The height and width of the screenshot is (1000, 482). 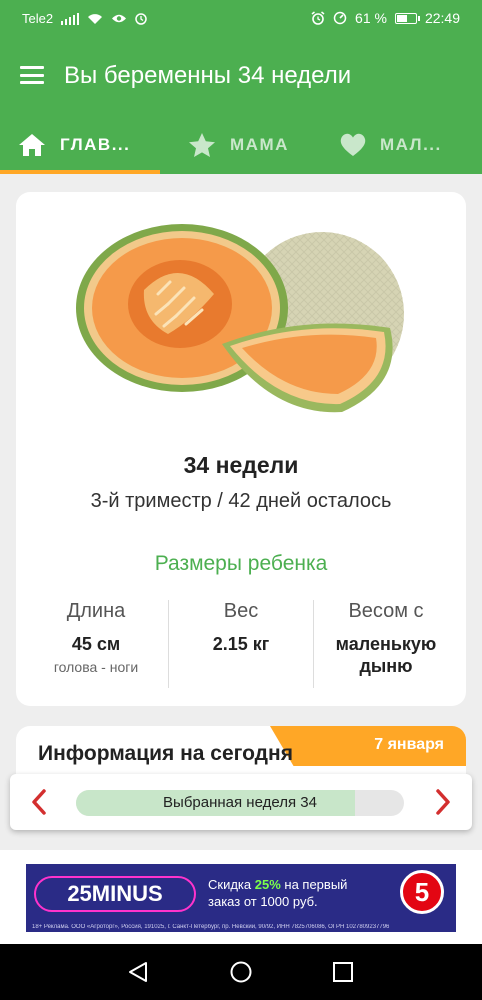 I want to click on length-value: 45 см, so click(x=96, y=644).